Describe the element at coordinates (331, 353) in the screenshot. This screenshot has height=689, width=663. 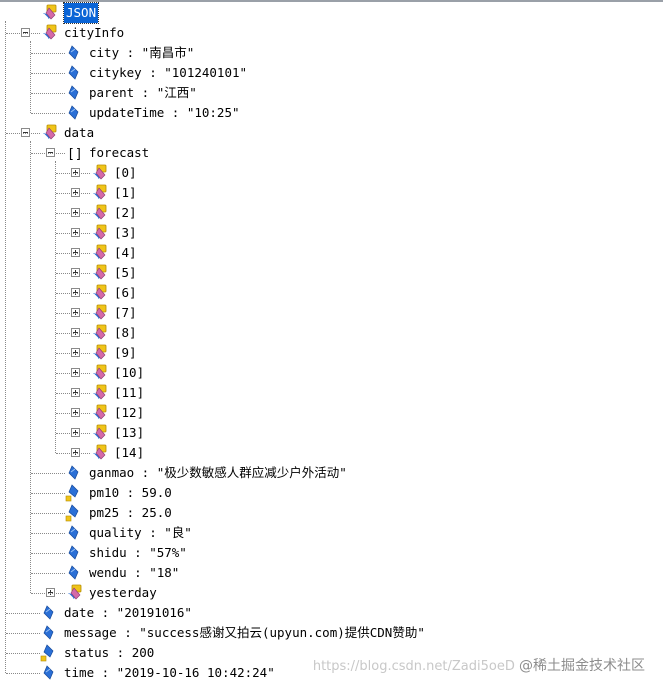
I see `node-forecast-item: [9]` at that location.